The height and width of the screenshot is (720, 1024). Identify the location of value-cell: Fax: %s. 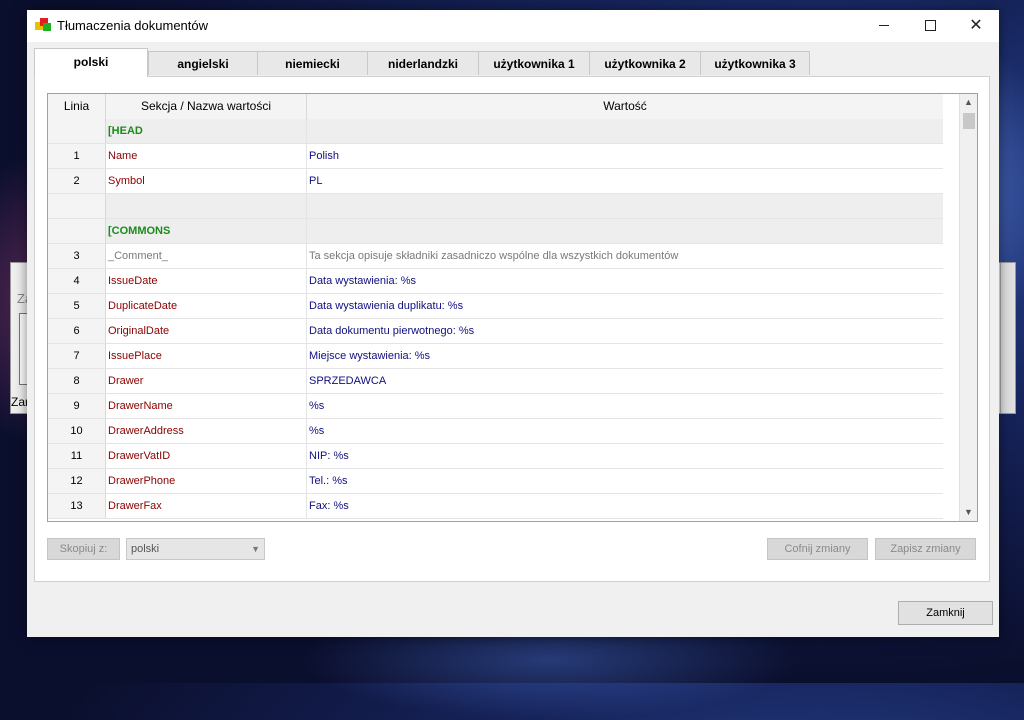
(625, 506).